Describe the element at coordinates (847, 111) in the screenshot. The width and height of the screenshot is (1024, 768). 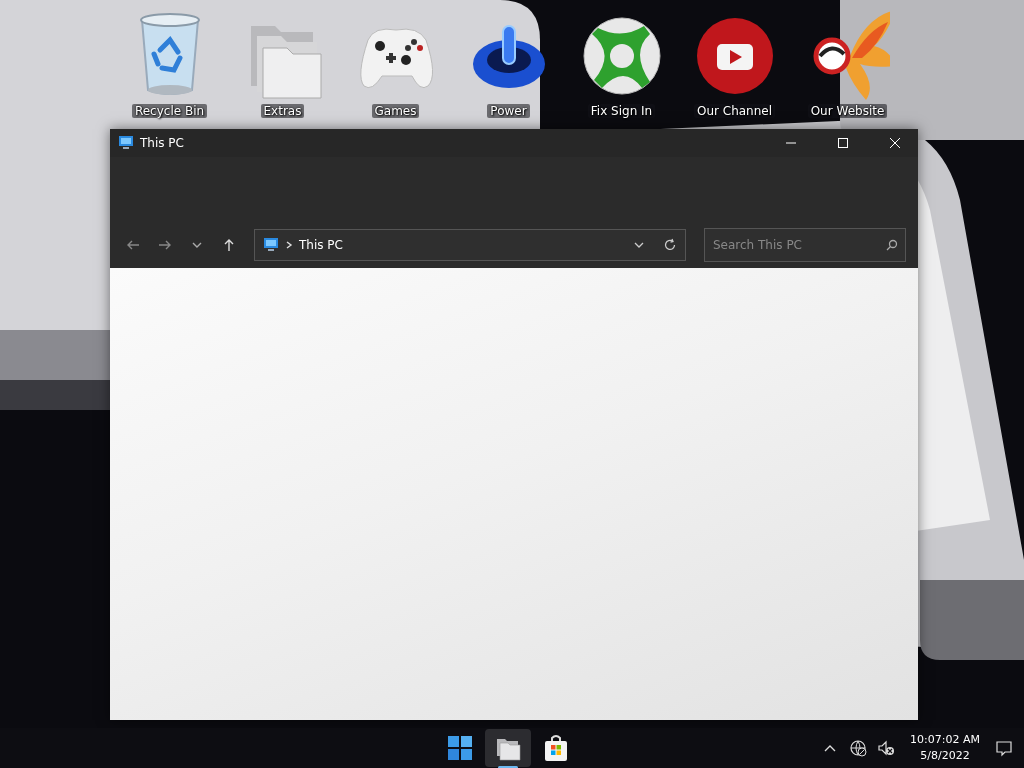
I see `icon-label: Our Website` at that location.